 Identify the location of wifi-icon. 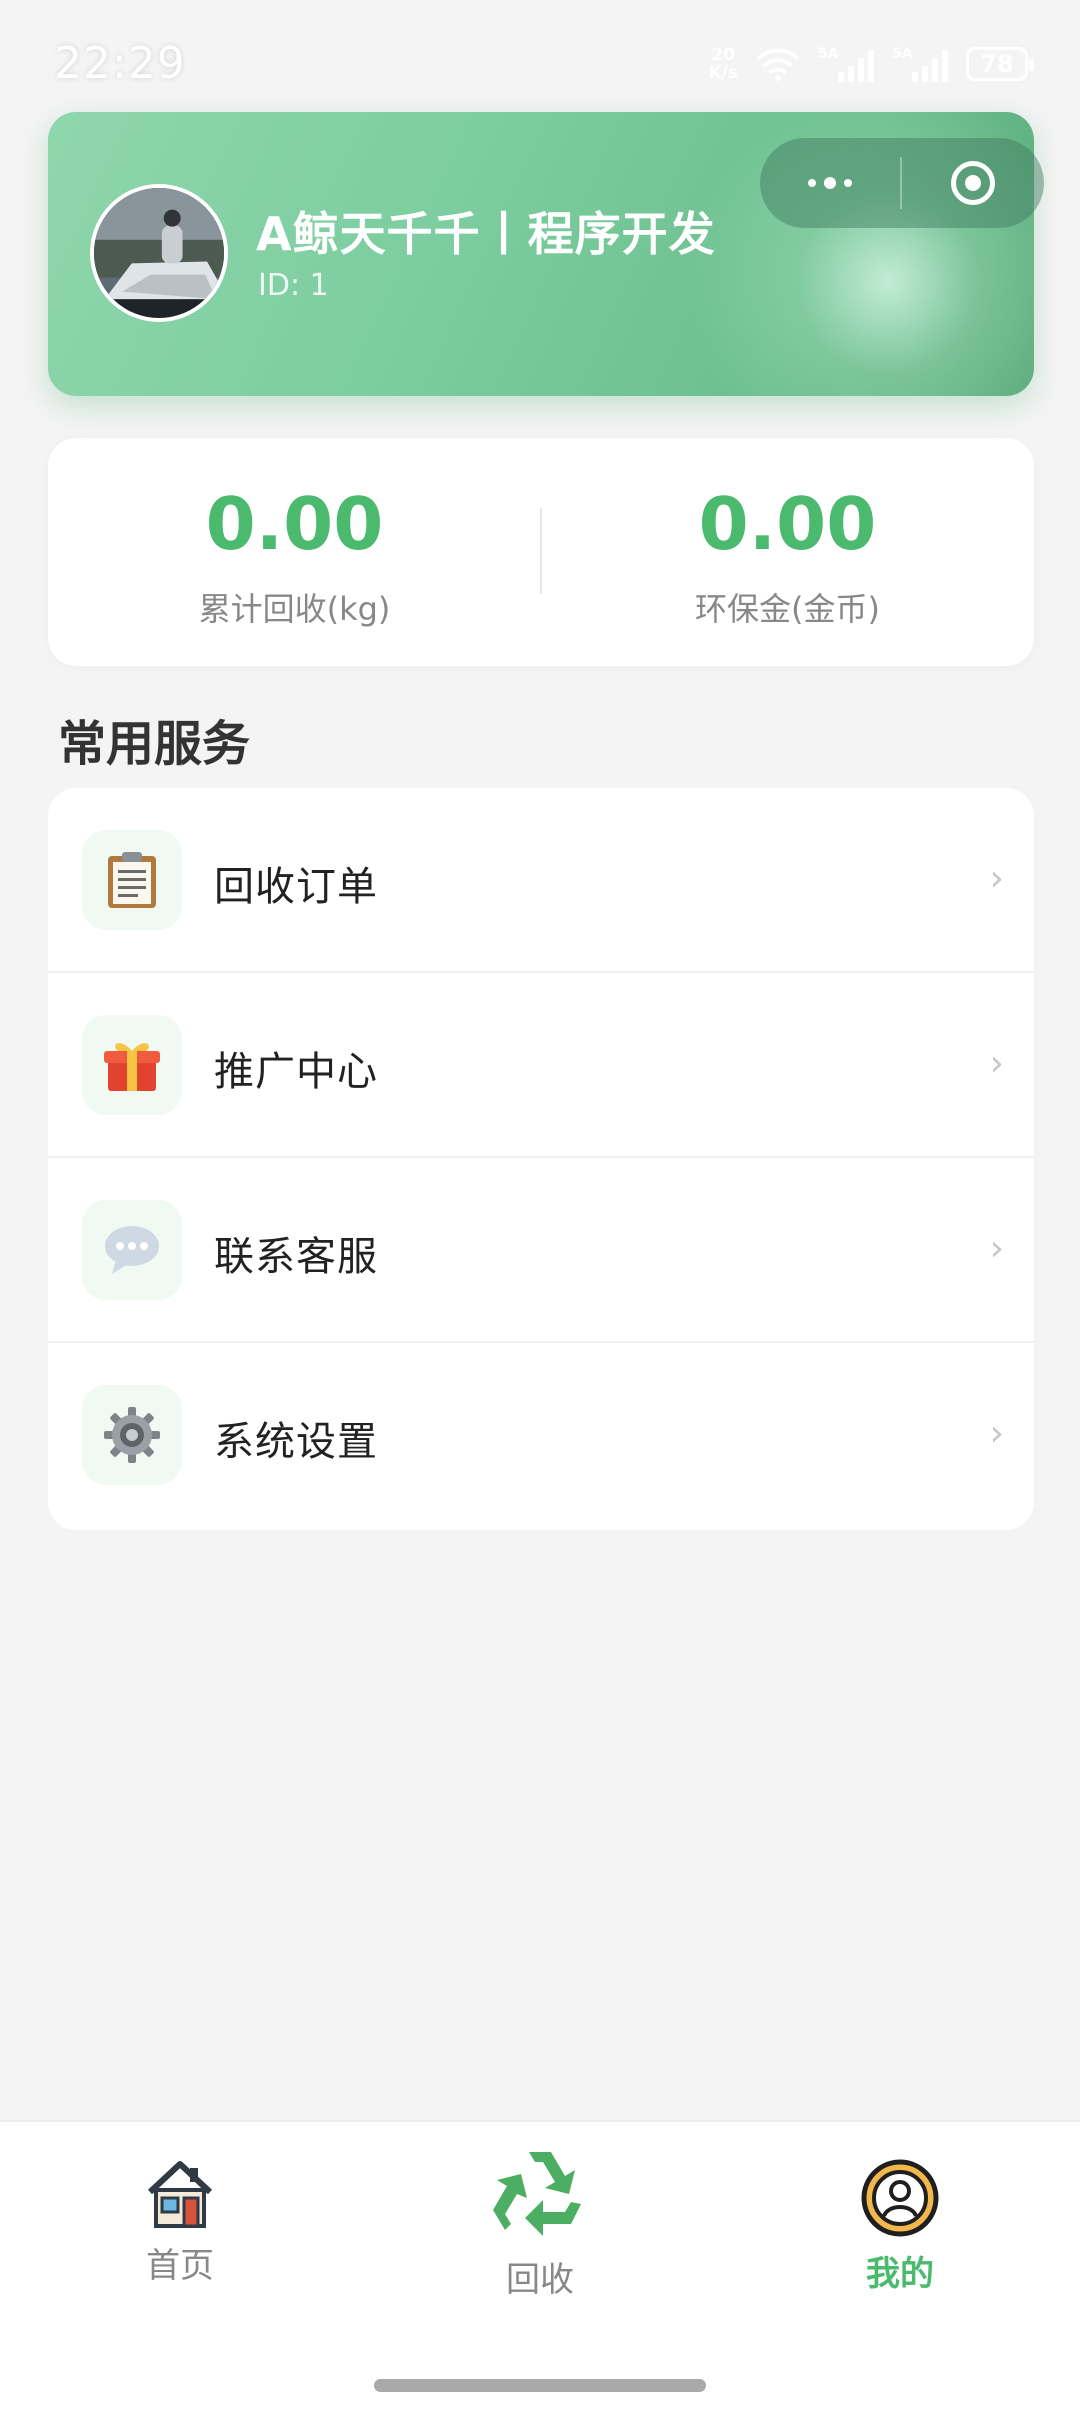
(778, 64).